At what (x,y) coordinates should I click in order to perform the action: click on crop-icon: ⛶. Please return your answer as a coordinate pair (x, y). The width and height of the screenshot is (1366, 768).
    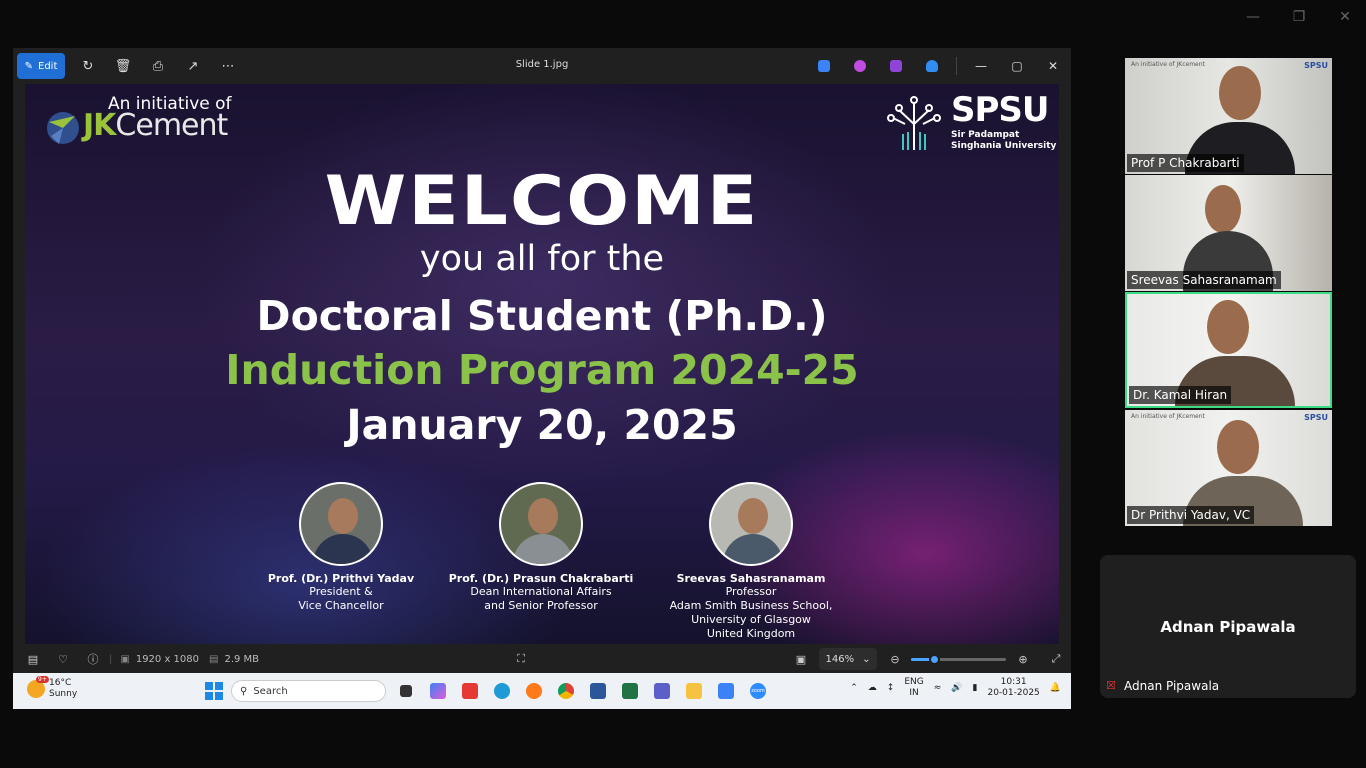
    Looking at the image, I should click on (521, 659).